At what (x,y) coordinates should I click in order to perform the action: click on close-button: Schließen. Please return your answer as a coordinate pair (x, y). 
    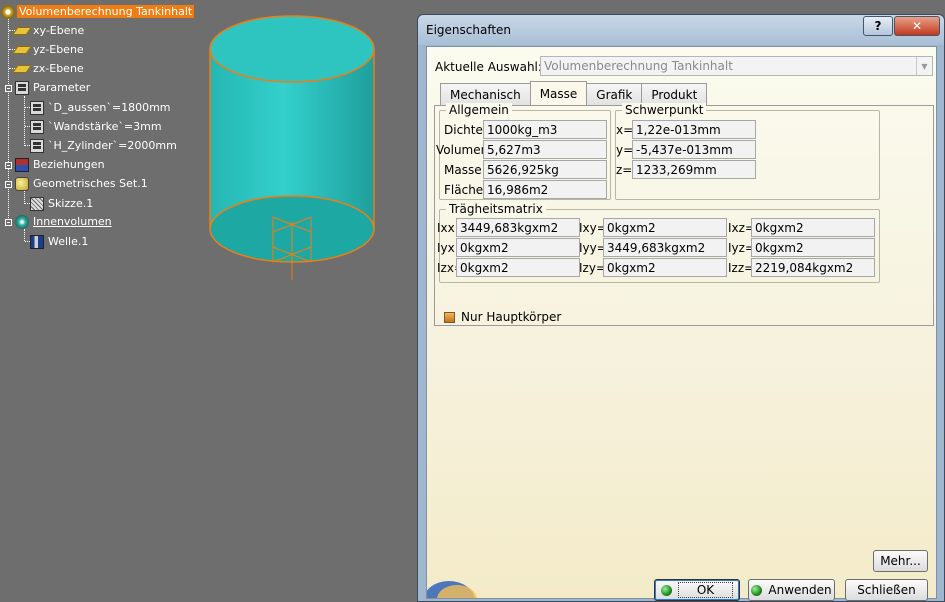
    Looking at the image, I should click on (886, 590).